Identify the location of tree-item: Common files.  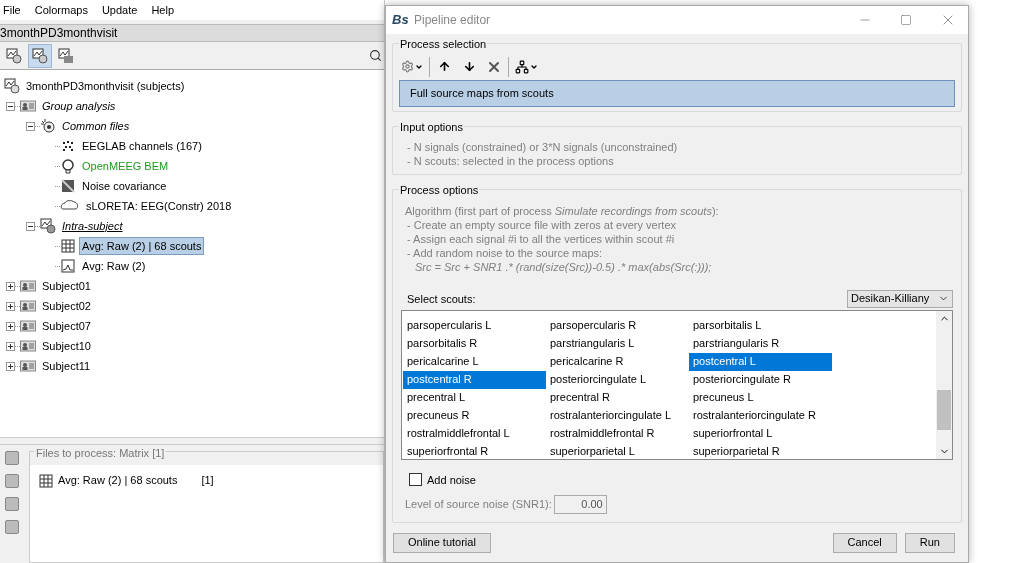
(96, 126).